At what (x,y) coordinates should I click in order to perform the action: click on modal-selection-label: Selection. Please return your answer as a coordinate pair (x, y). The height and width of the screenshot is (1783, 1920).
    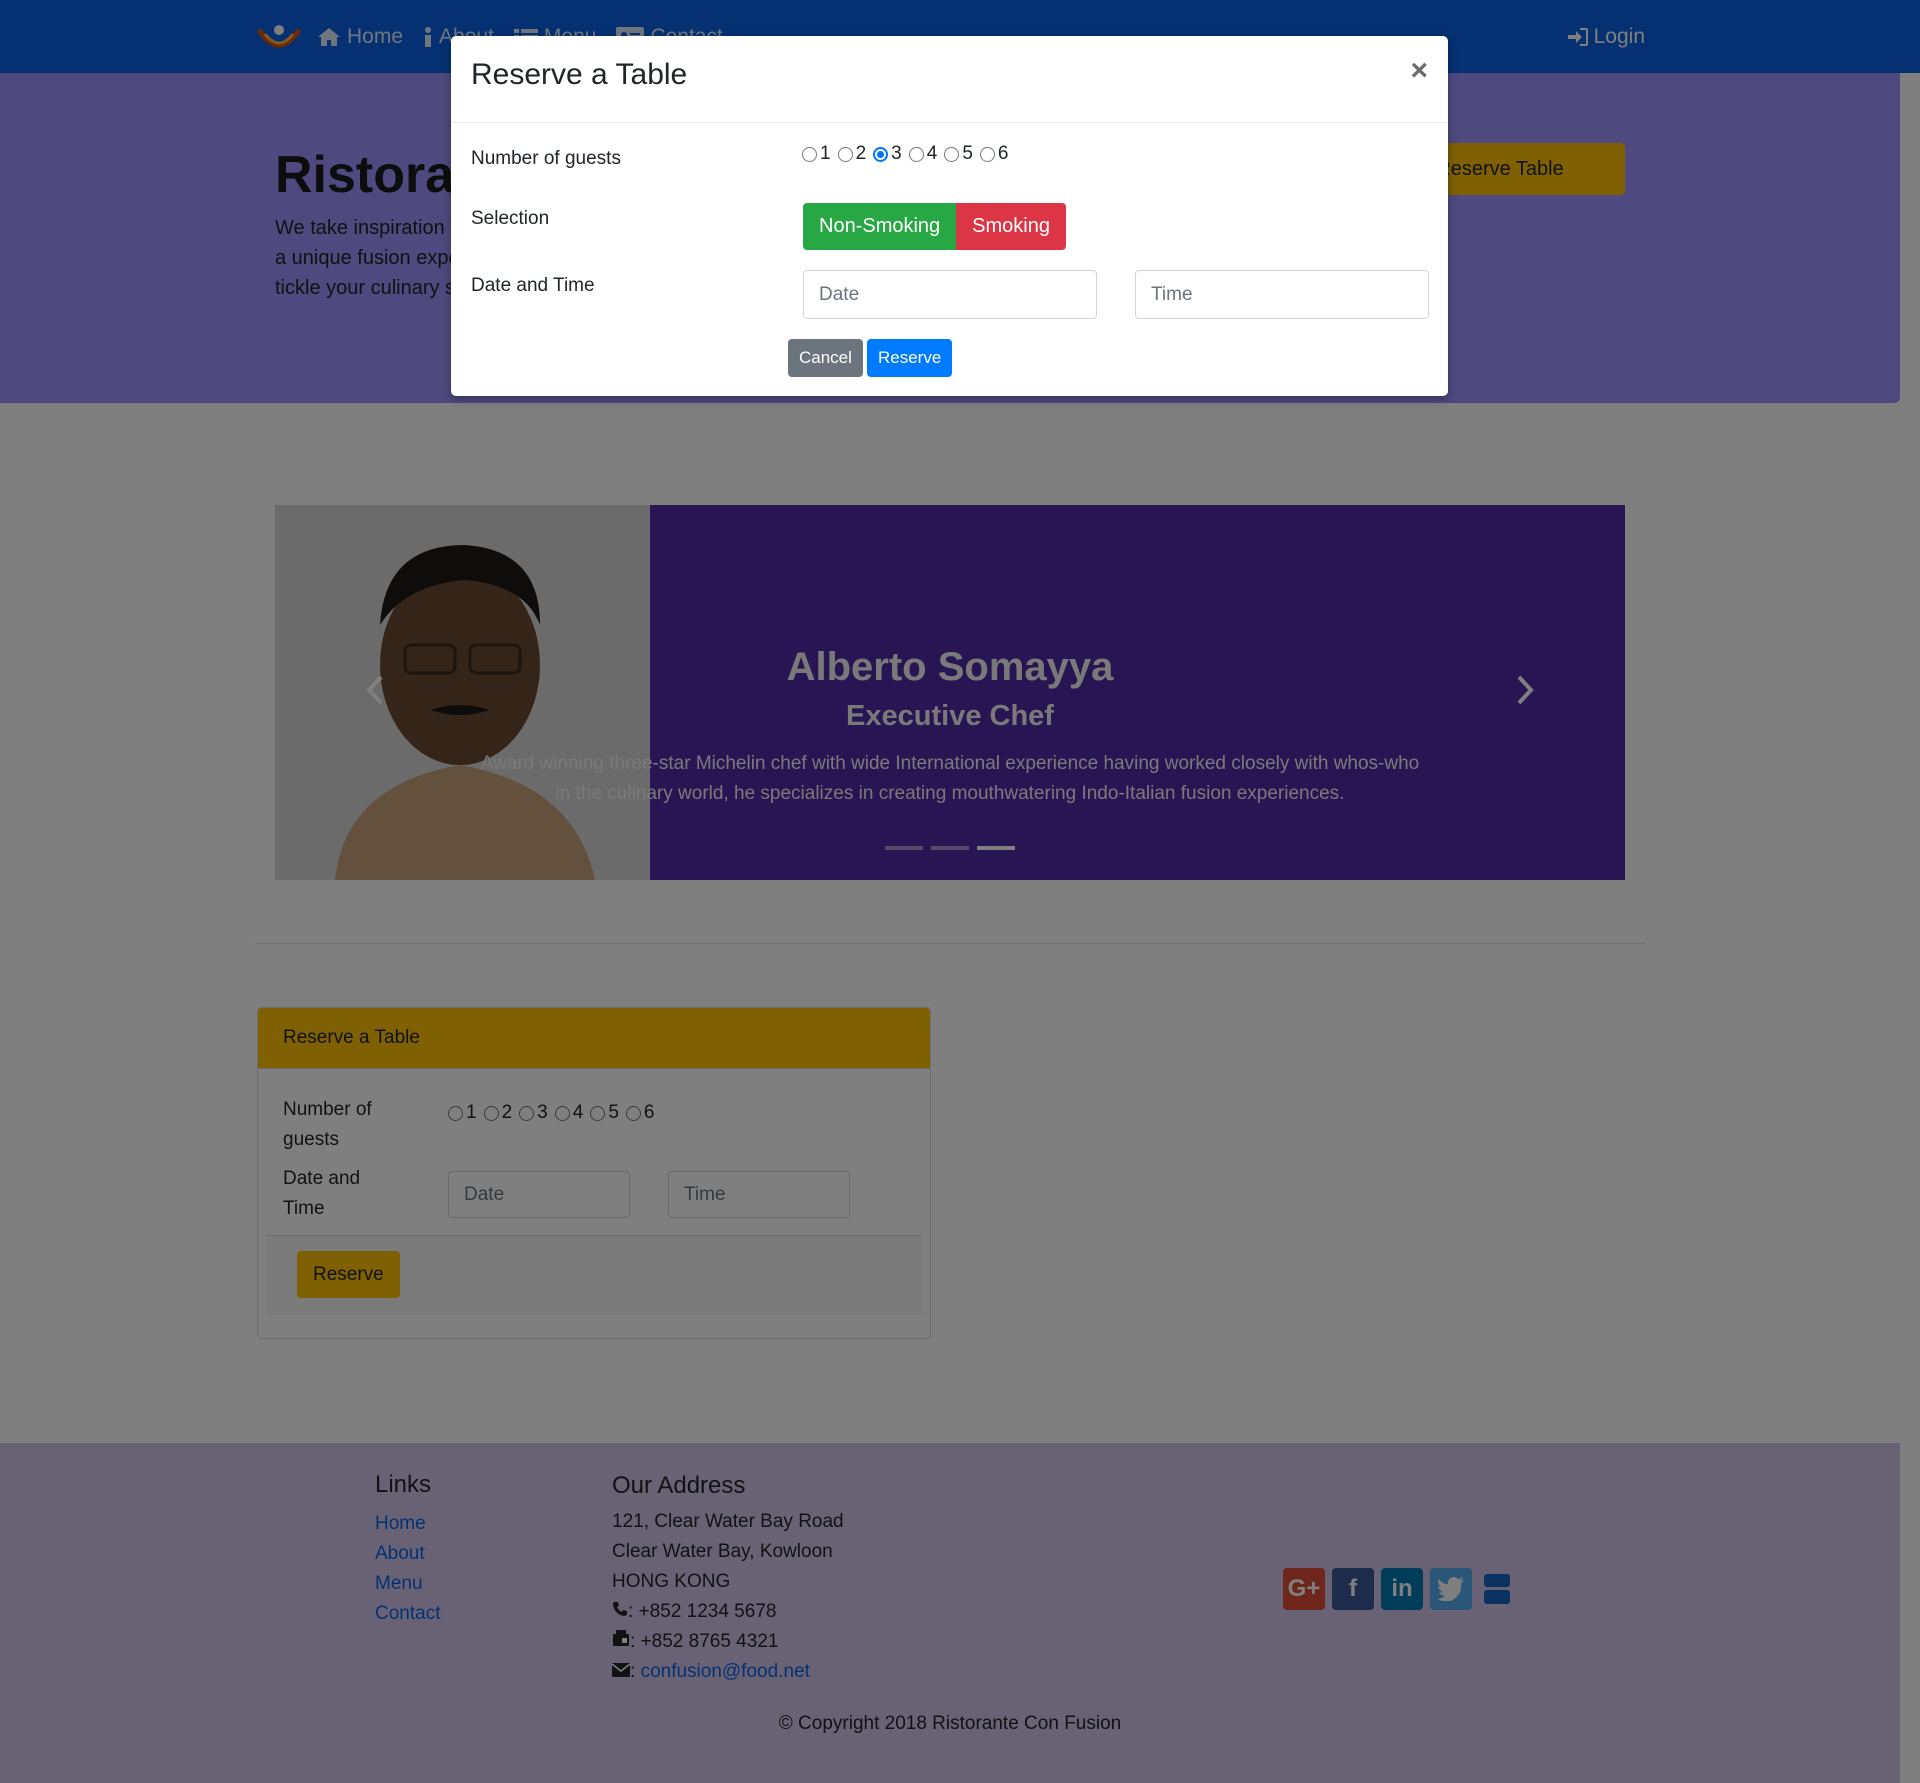
    Looking at the image, I should click on (510, 218).